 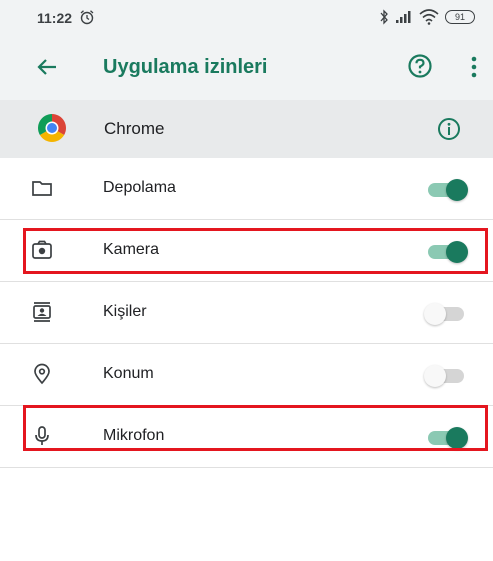 What do you see at coordinates (134, 128) in the screenshot?
I see `app-name: Chrome` at bounding box center [134, 128].